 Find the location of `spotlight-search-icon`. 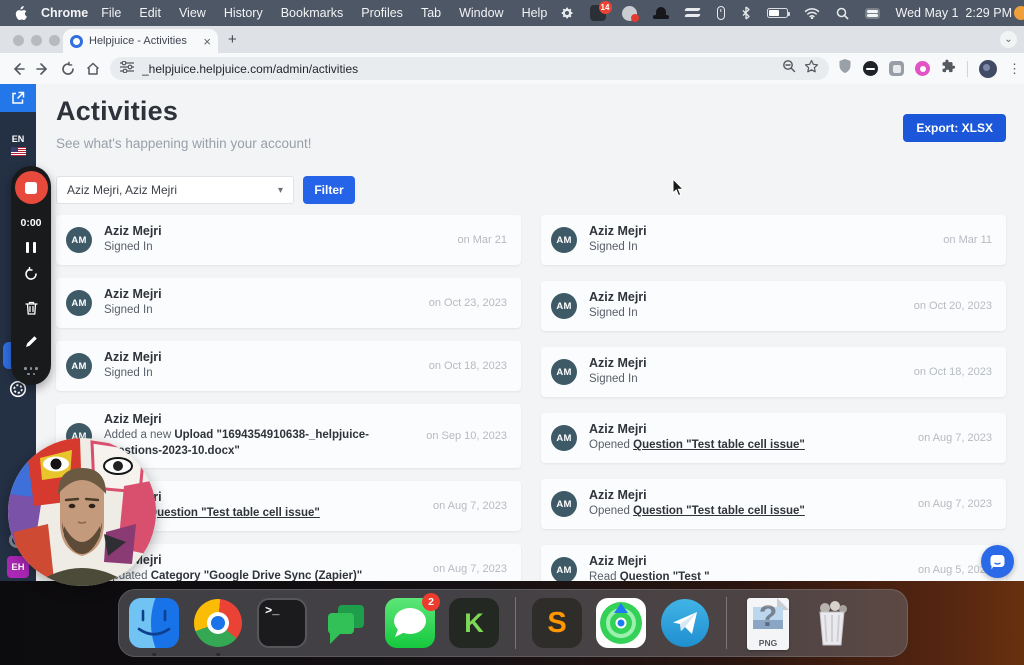

spotlight-search-icon is located at coordinates (842, 13).